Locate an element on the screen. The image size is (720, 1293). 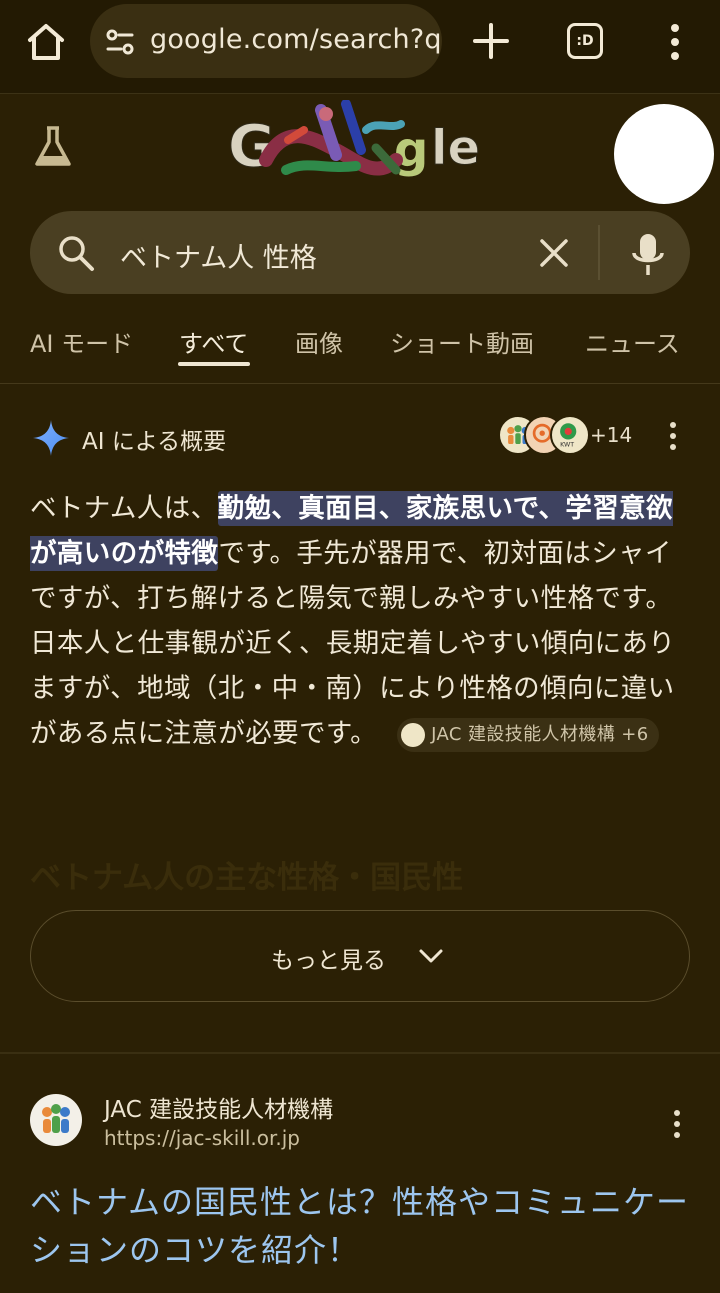
search-tabs: AI モード すべて 画像 ショート動画 ニュース is located at coordinates (360, 351).